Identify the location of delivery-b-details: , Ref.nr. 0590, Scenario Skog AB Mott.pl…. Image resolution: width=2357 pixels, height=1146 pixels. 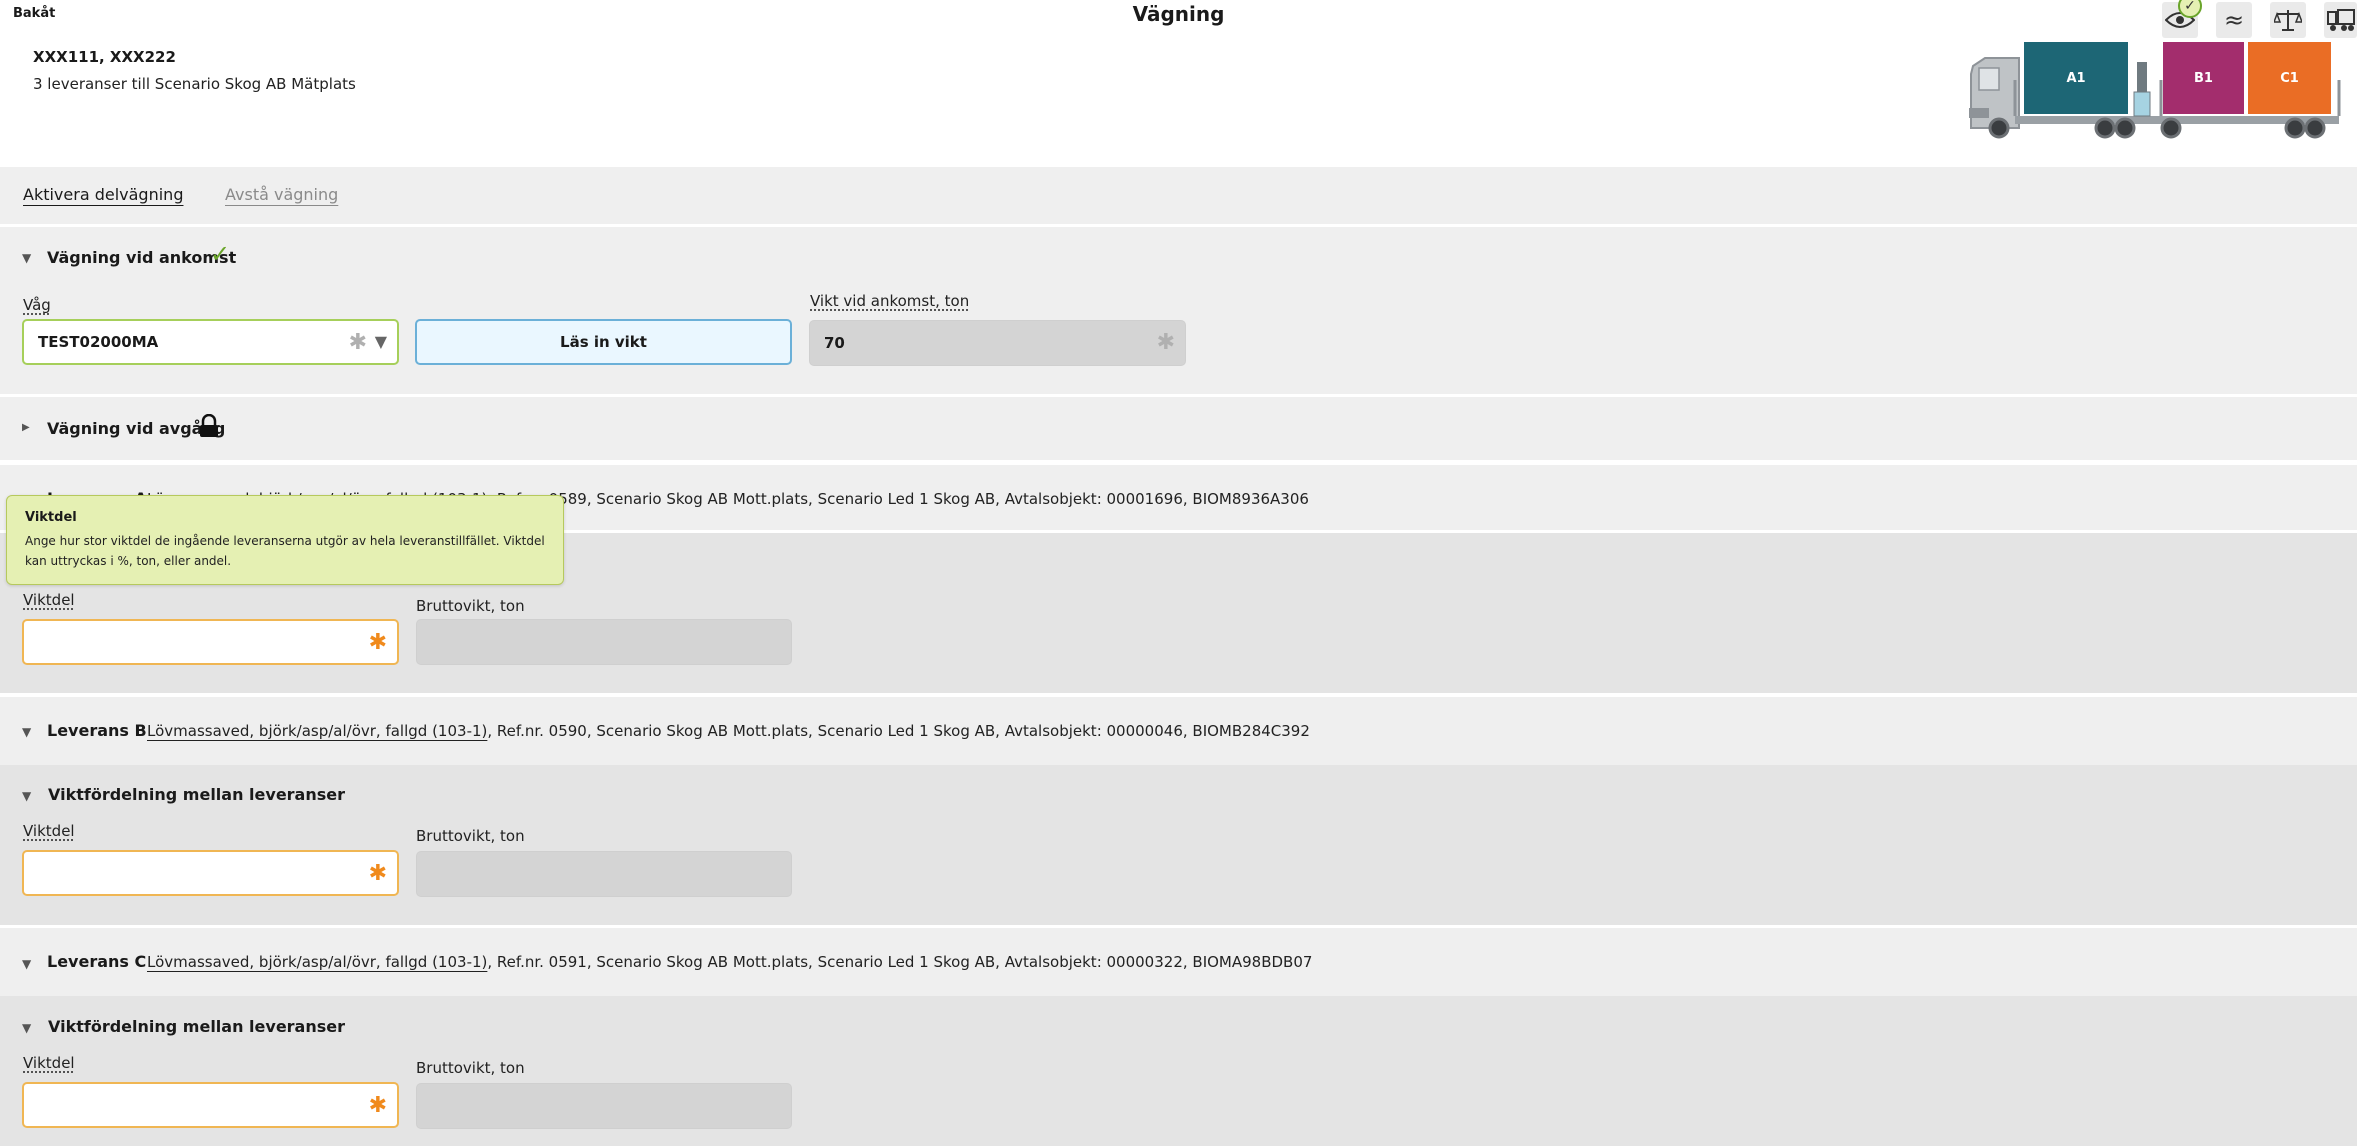
(898, 731).